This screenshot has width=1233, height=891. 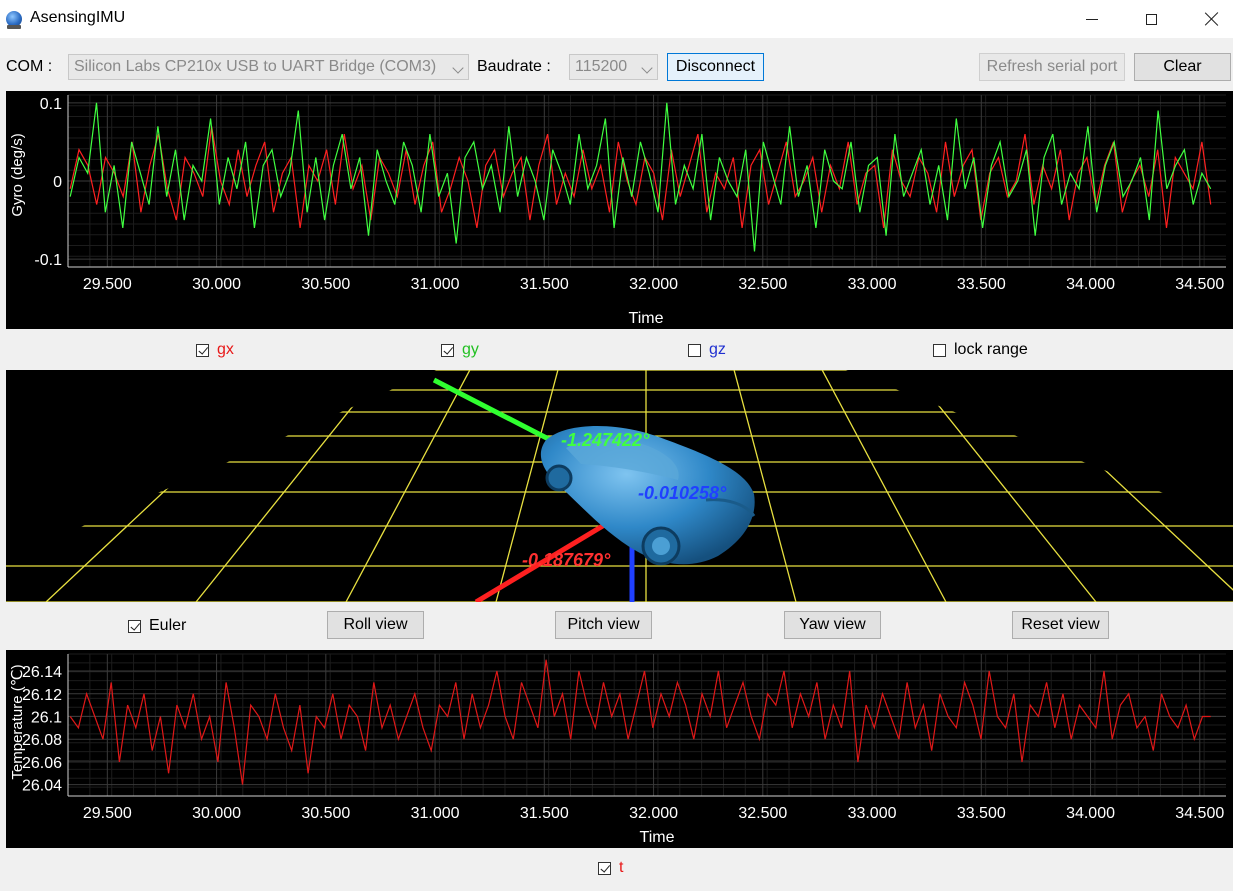 I want to click on temp-y-tick-label: 26.1, so click(x=46, y=717).